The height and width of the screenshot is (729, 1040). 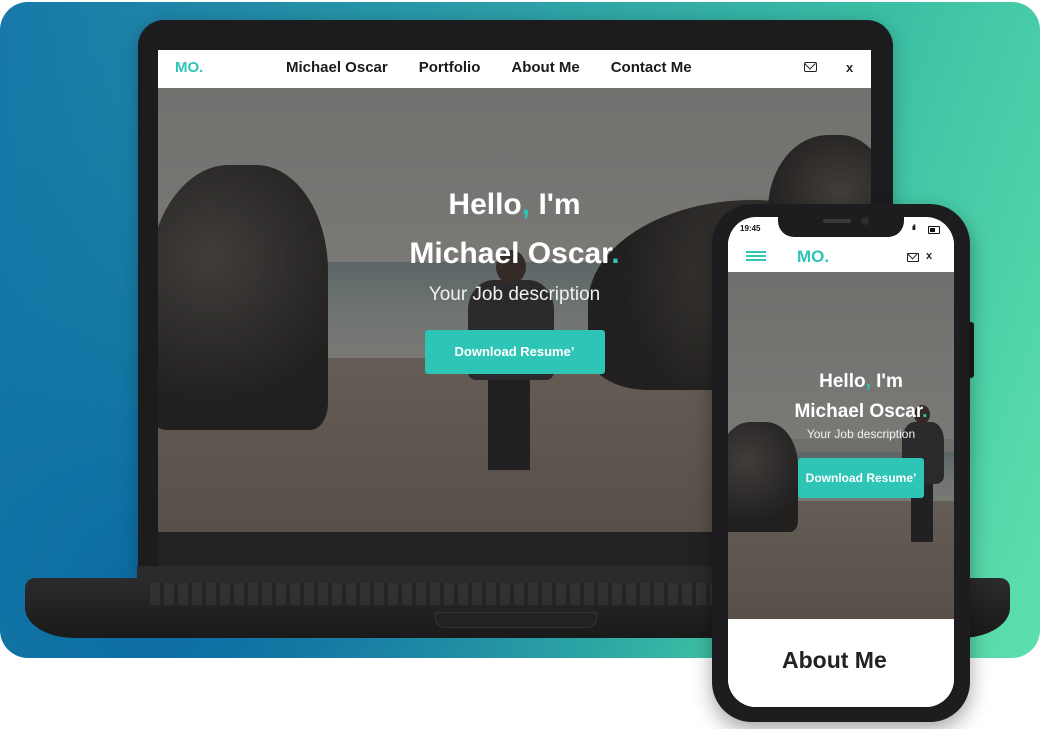 What do you see at coordinates (841, 223) in the screenshot?
I see `phone-notch` at bounding box center [841, 223].